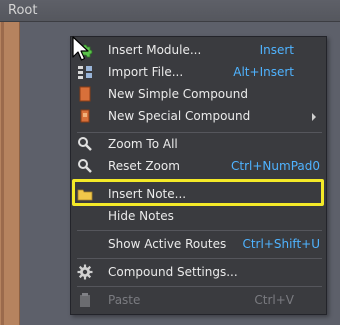 This screenshot has width=340, height=325. Describe the element at coordinates (2, 173) in the screenshot. I see `left-strip-inner` at that location.